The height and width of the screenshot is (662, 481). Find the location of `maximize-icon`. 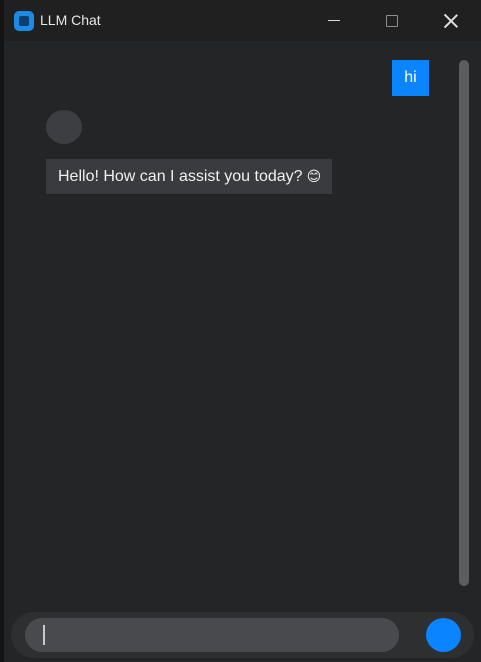

maximize-icon is located at coordinates (392, 20).